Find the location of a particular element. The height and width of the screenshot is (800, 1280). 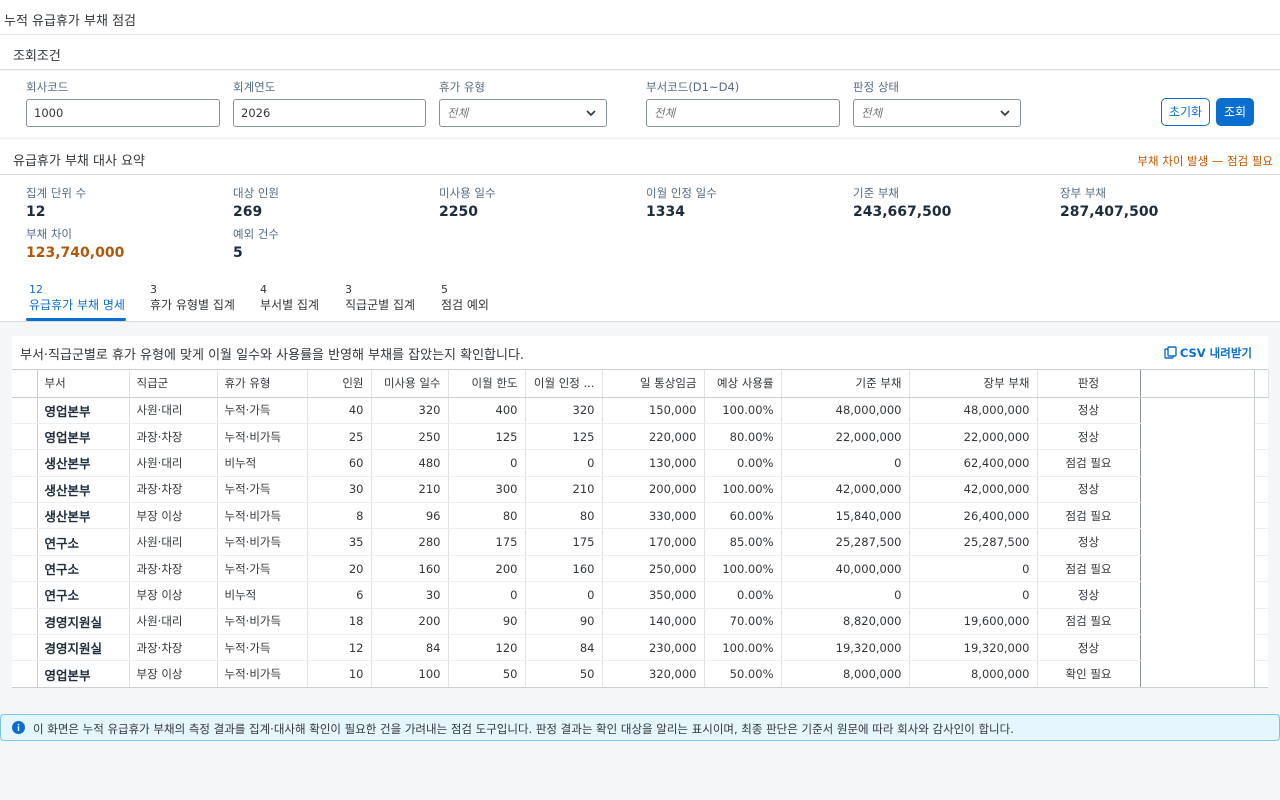

table-cell: 누적·가득 is located at coordinates (262, 648).